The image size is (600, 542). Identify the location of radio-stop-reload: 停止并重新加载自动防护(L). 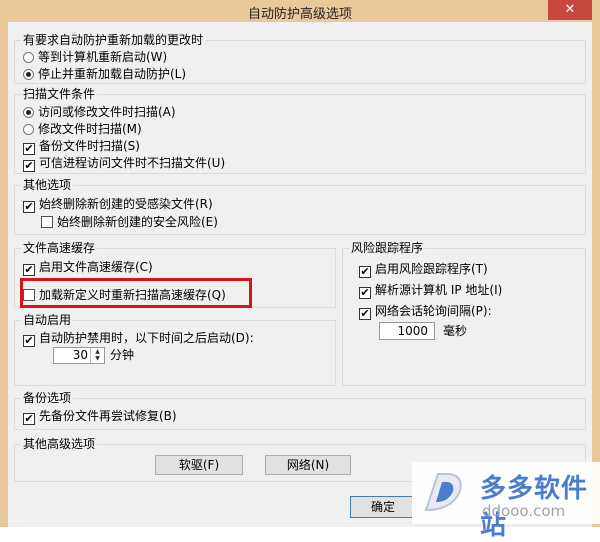
(104, 74).